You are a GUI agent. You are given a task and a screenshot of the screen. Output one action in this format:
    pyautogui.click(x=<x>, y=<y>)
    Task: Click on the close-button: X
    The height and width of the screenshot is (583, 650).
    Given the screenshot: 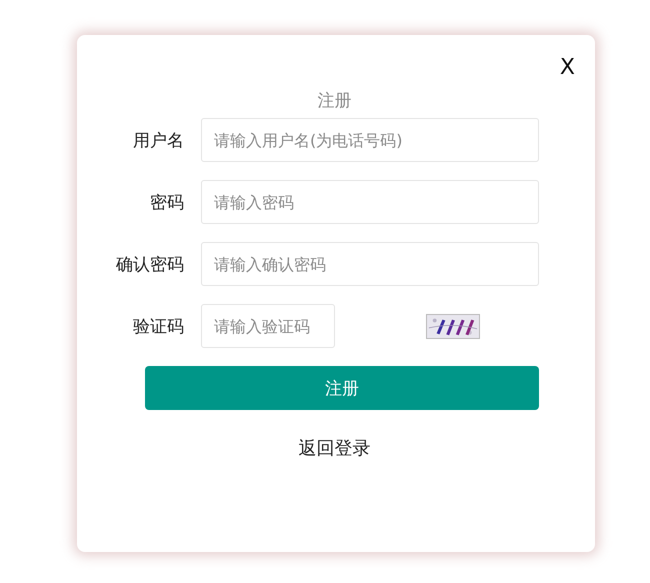 What is the action you would take?
    pyautogui.click(x=567, y=67)
    